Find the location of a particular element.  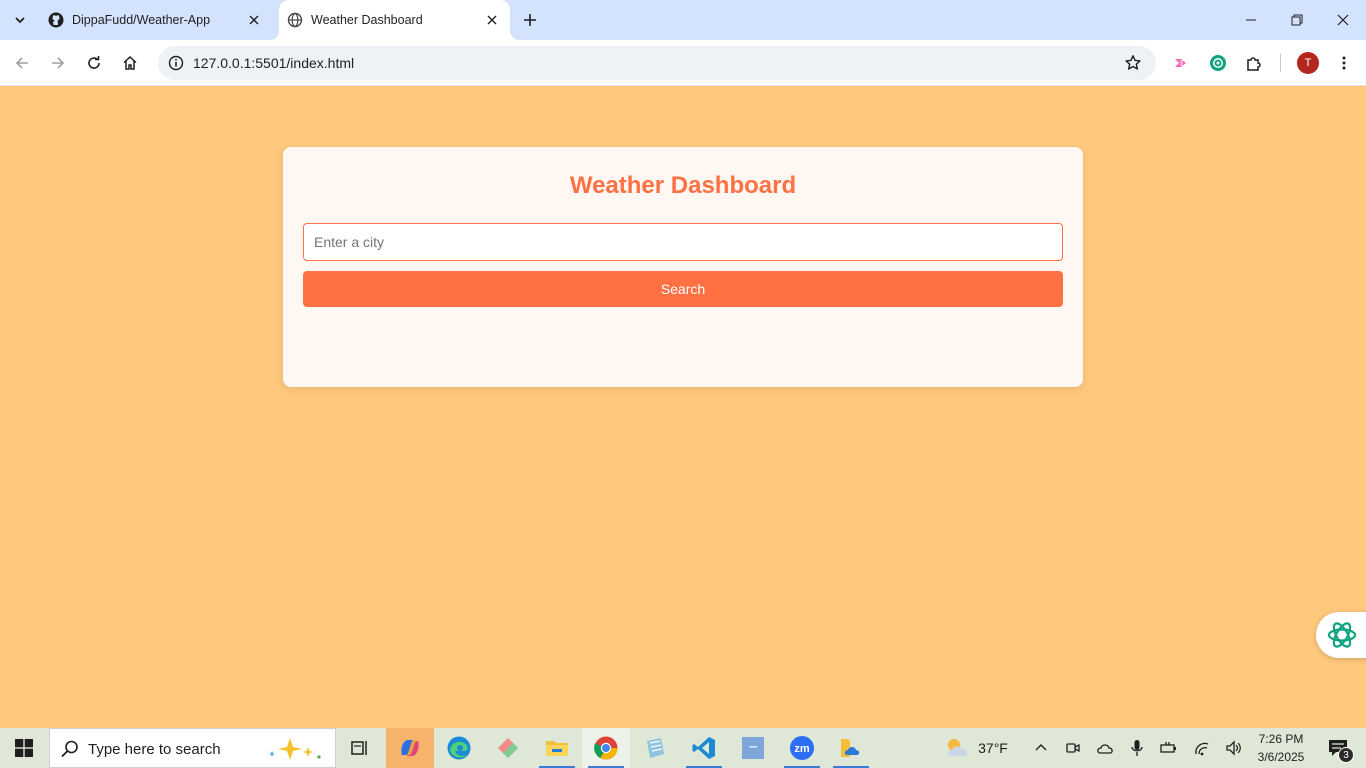

new-tab-button is located at coordinates (530, 20).